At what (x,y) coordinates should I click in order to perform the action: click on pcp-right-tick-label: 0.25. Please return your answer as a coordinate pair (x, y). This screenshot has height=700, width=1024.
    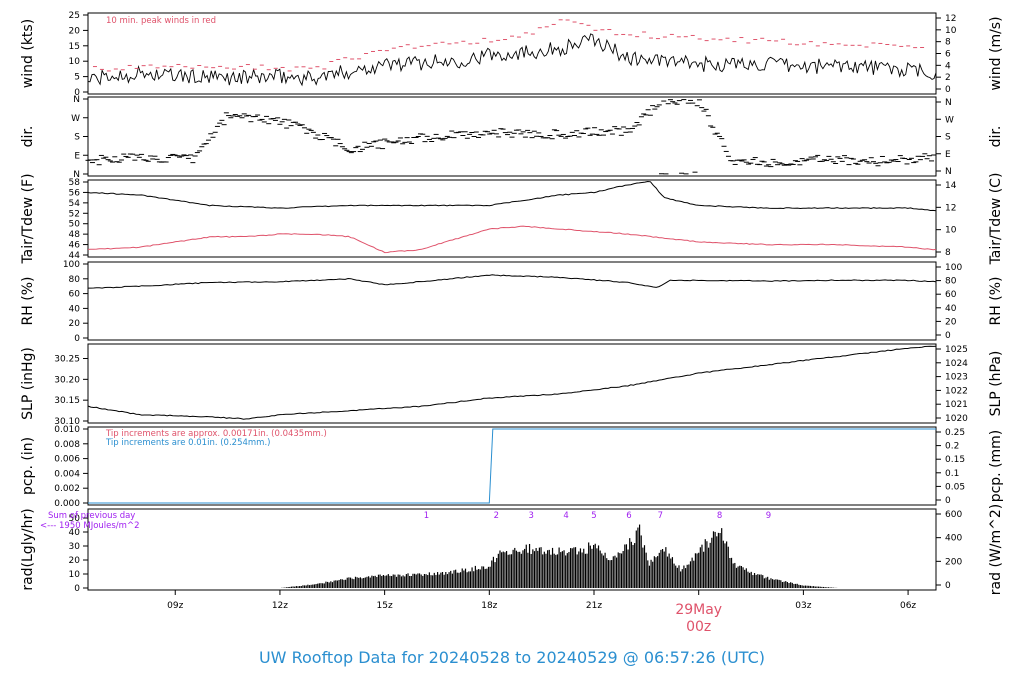
    Looking at the image, I should click on (955, 433).